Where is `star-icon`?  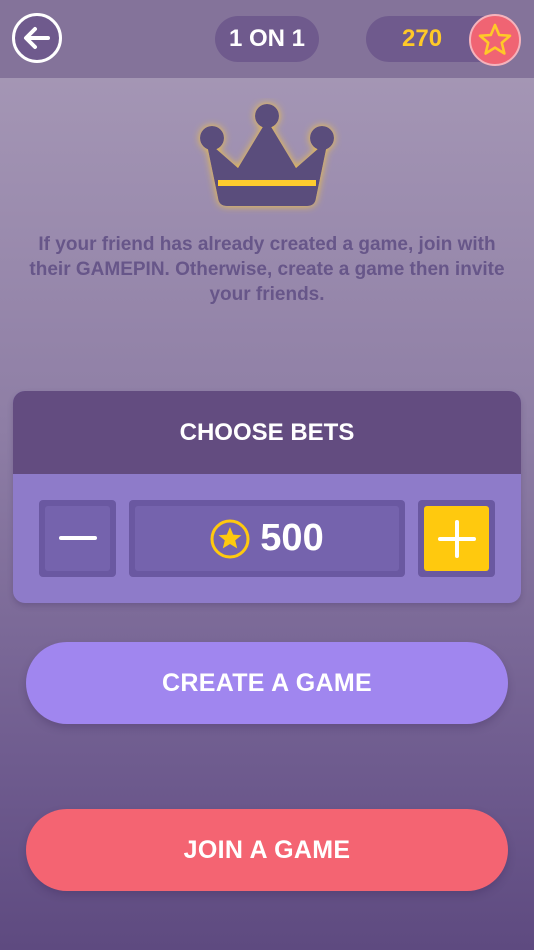
star-icon is located at coordinates (495, 39).